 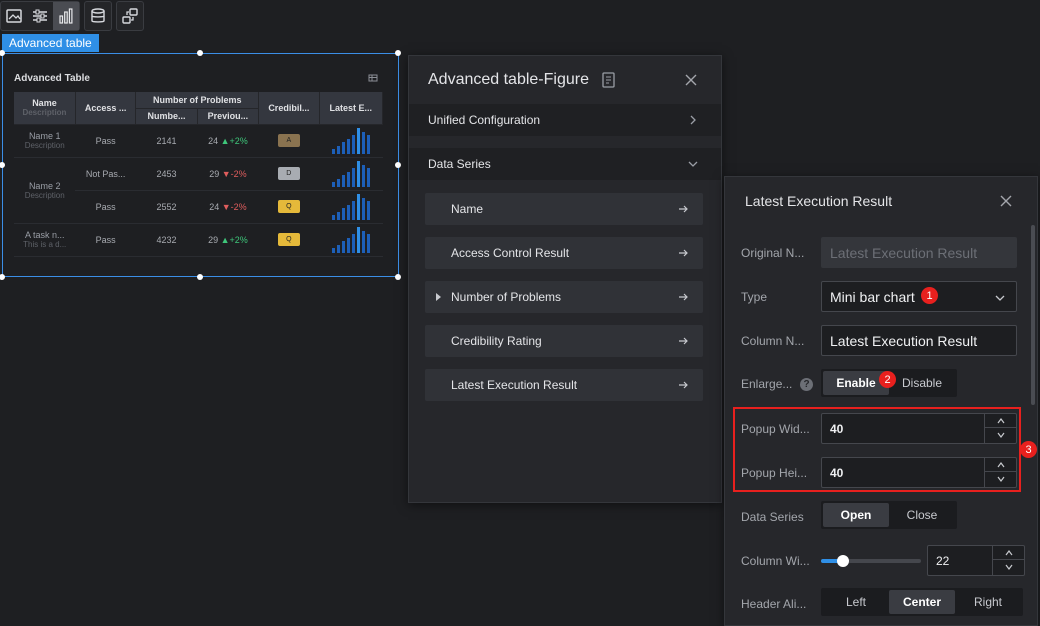 I want to click on data-series-item: Access Control Result, so click(x=564, y=253).